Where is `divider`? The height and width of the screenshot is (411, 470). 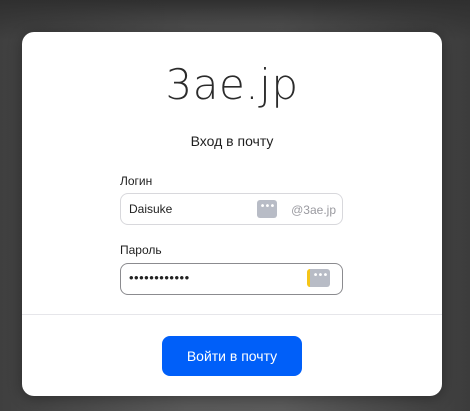 divider is located at coordinates (232, 314).